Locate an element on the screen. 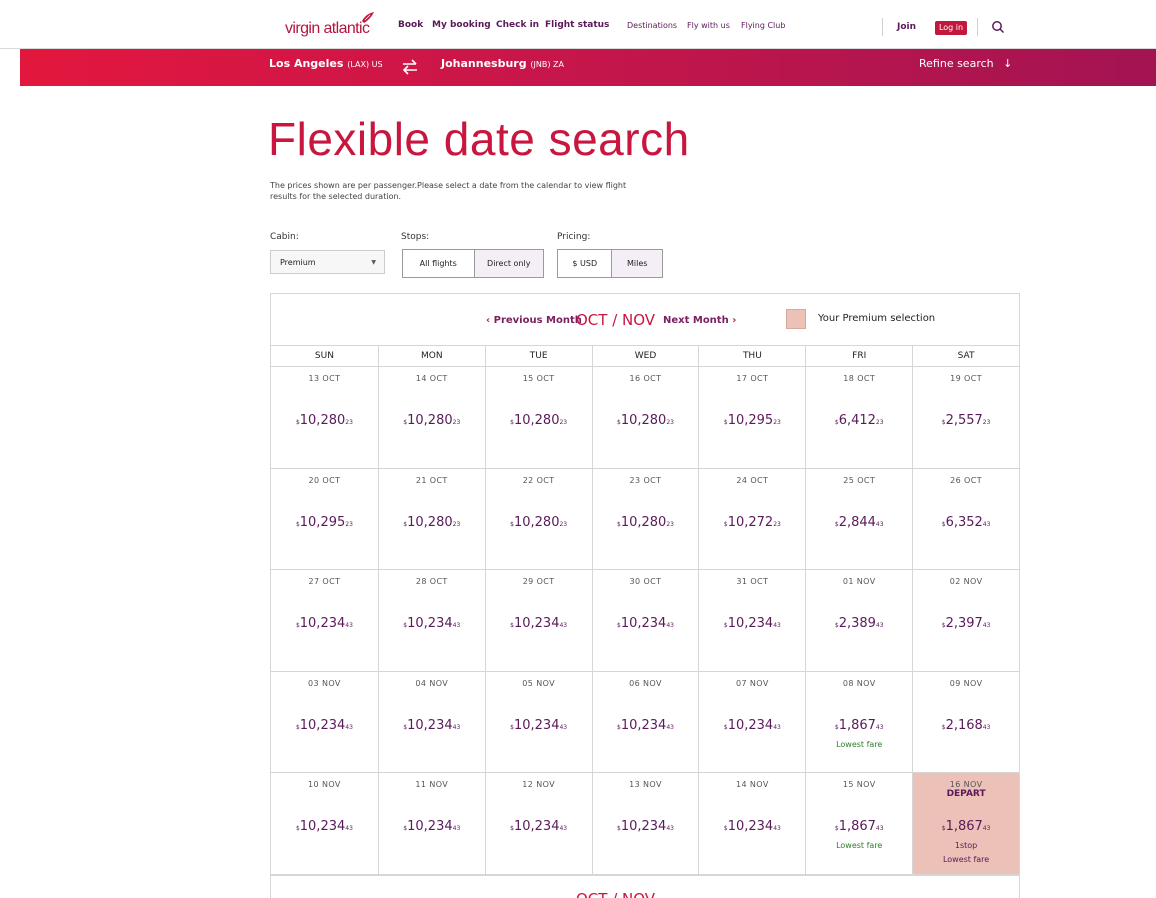 This screenshot has height=898, width=1156. day-date: 20 OCT is located at coordinates (324, 480).